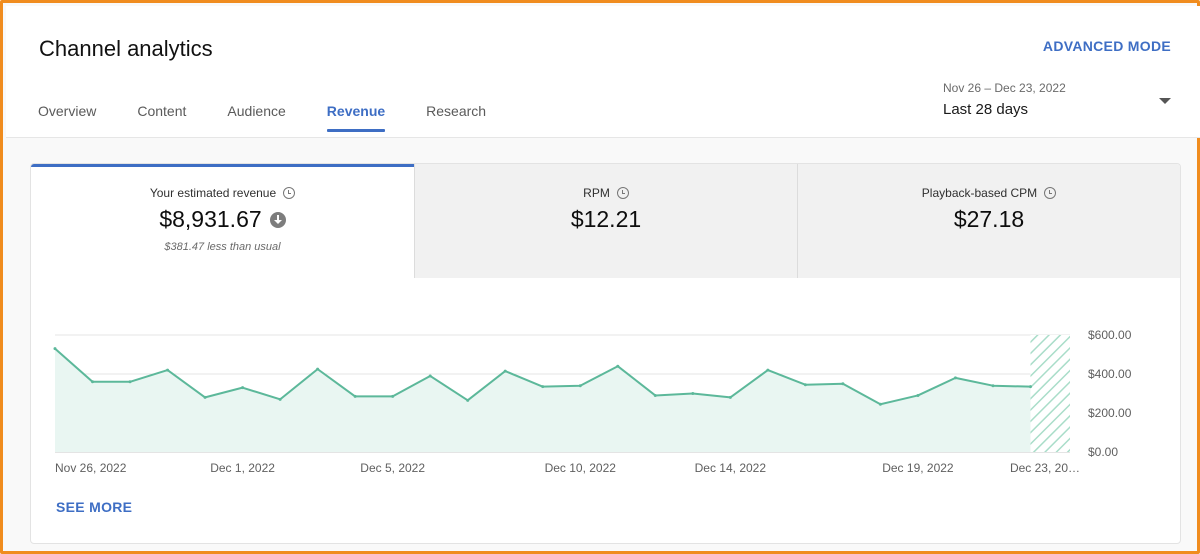  Describe the element at coordinates (1110, 374) in the screenshot. I see `y-tick-label: $400.00` at that location.